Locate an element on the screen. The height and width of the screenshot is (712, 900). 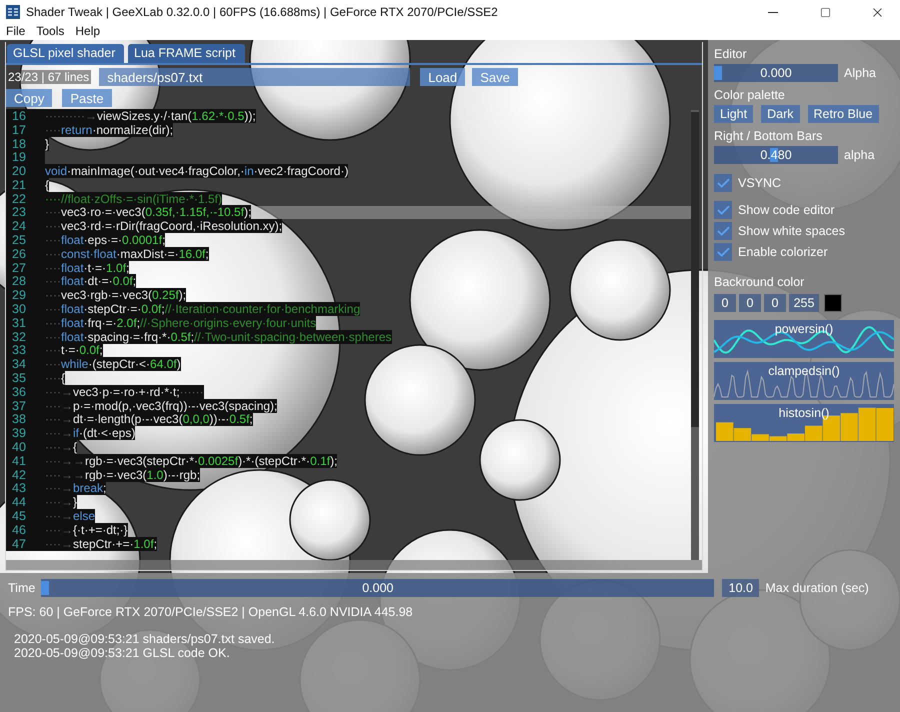
line-number: 41 is located at coordinates (25, 461).